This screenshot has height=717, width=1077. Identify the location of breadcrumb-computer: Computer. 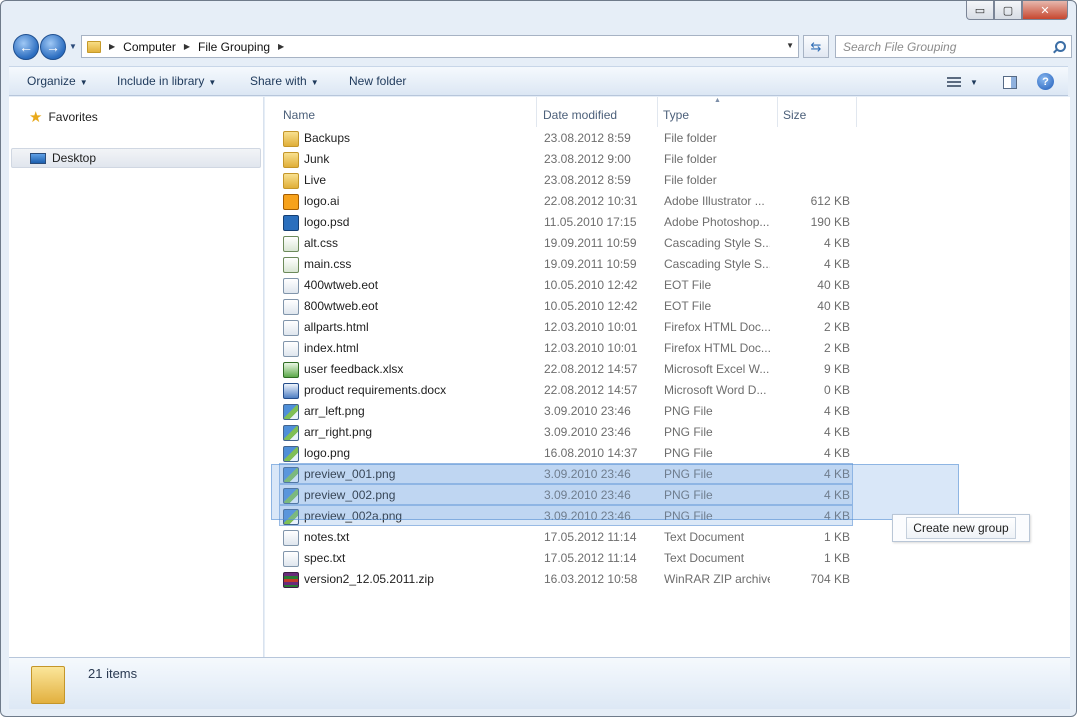
(149, 47).